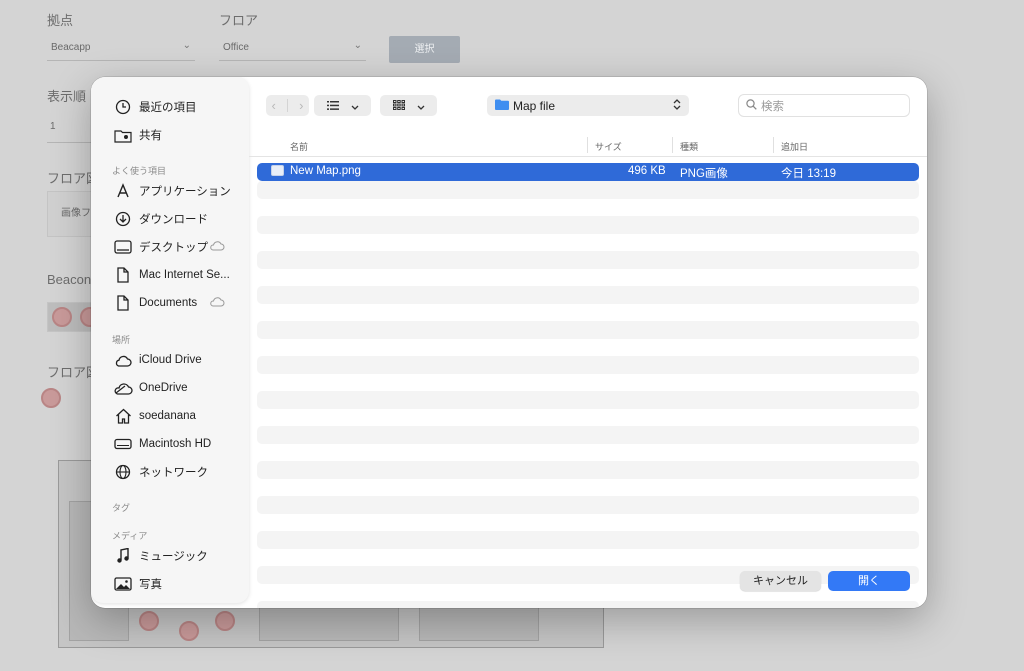 The width and height of the screenshot is (1024, 671). What do you see at coordinates (123, 247) in the screenshot?
I see `desktop-icon` at bounding box center [123, 247].